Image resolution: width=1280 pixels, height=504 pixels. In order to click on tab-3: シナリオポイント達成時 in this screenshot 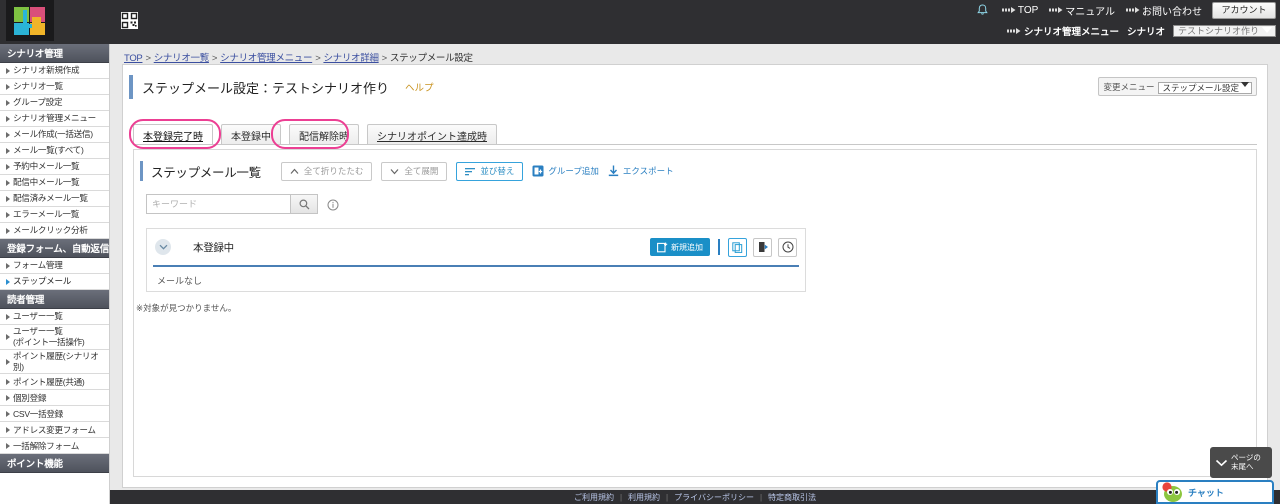, I will do `click(432, 134)`.